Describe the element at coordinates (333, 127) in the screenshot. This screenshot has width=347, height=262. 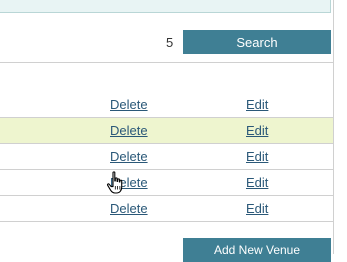
I see `content-right-border` at that location.